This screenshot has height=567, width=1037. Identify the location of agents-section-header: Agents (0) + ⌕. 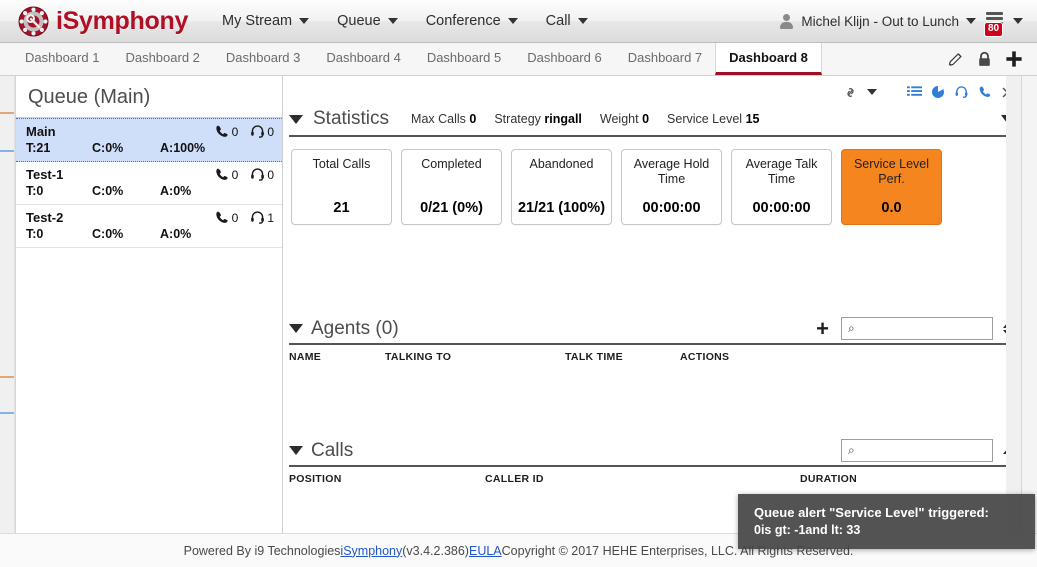
(652, 328).